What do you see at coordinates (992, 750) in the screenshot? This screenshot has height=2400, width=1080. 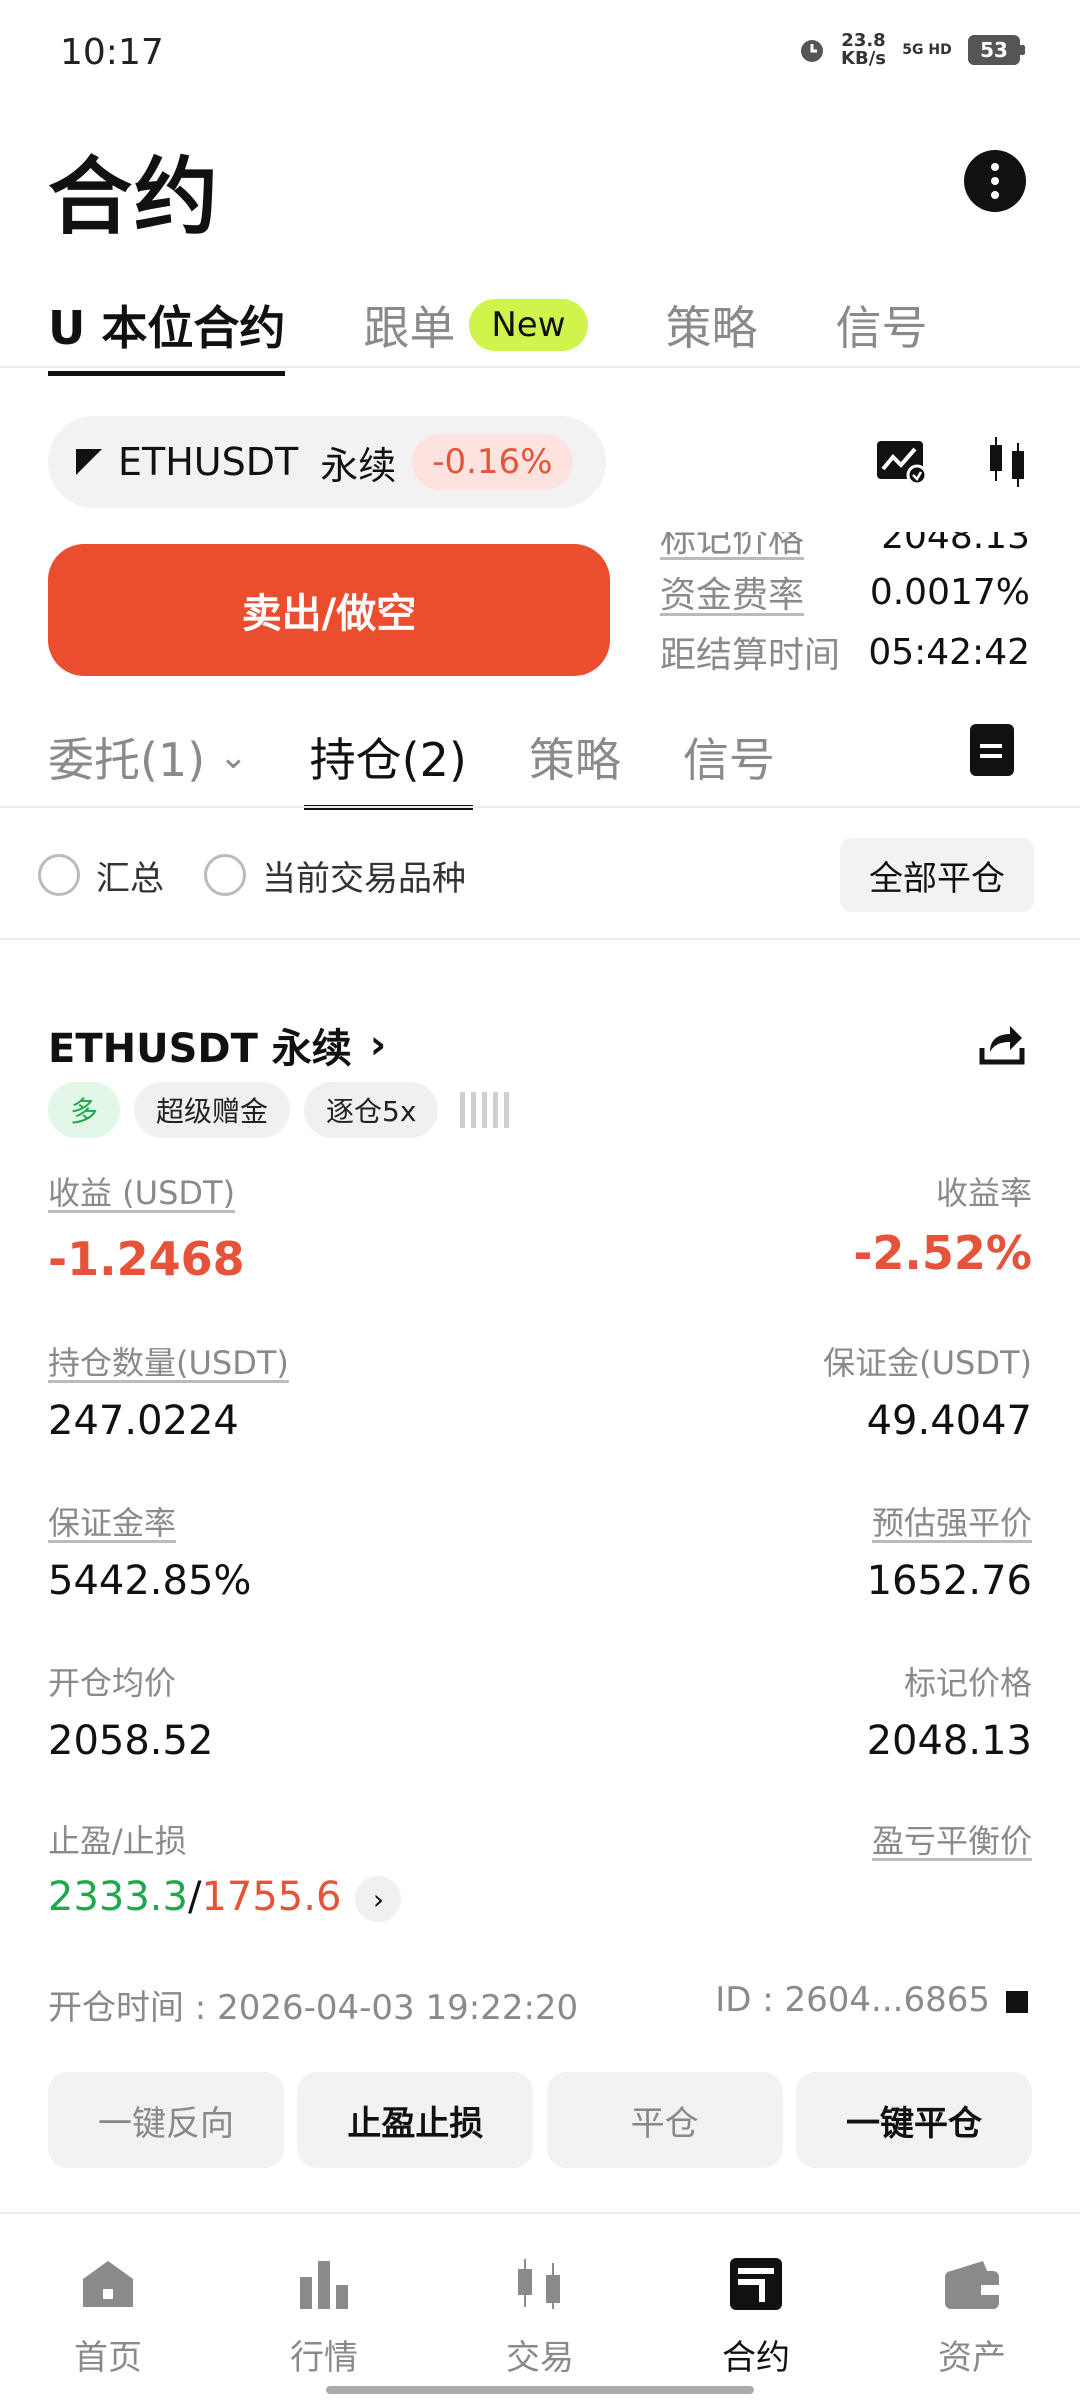 I see `order-history-icon` at bounding box center [992, 750].